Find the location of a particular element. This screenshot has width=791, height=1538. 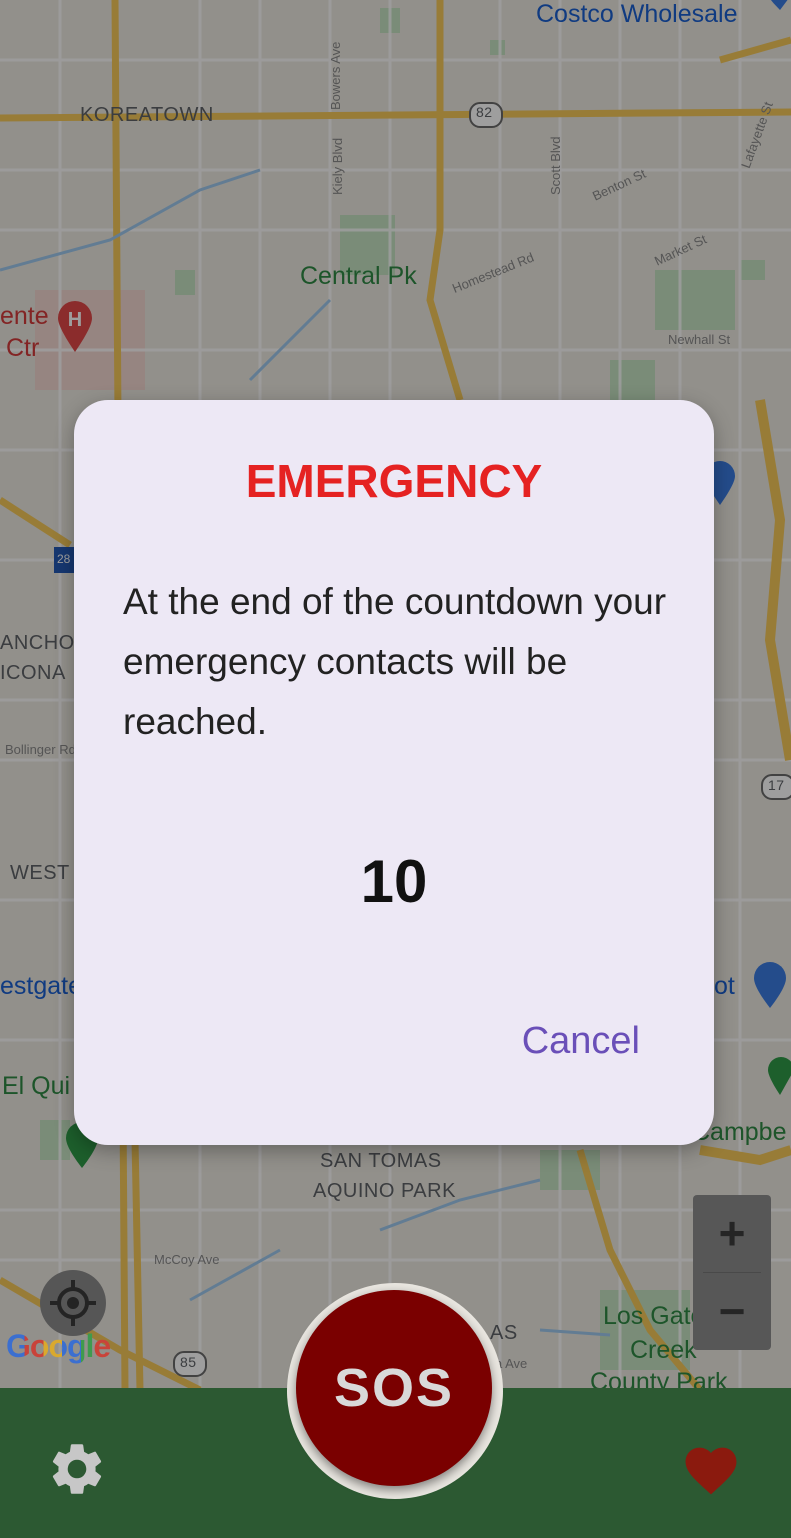

google-logo-text: Google is located at coordinates (58, 1346).